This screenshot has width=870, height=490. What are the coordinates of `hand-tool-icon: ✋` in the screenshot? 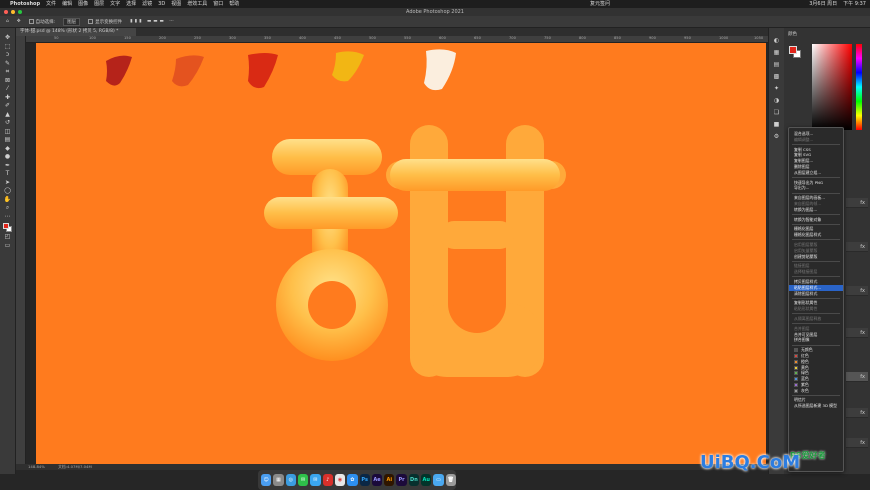 It's located at (8, 200).